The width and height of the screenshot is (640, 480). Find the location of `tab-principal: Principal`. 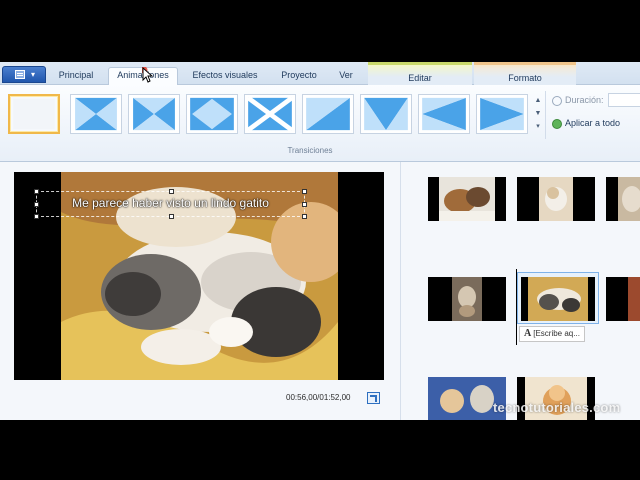

tab-principal: Principal is located at coordinates (76, 76).